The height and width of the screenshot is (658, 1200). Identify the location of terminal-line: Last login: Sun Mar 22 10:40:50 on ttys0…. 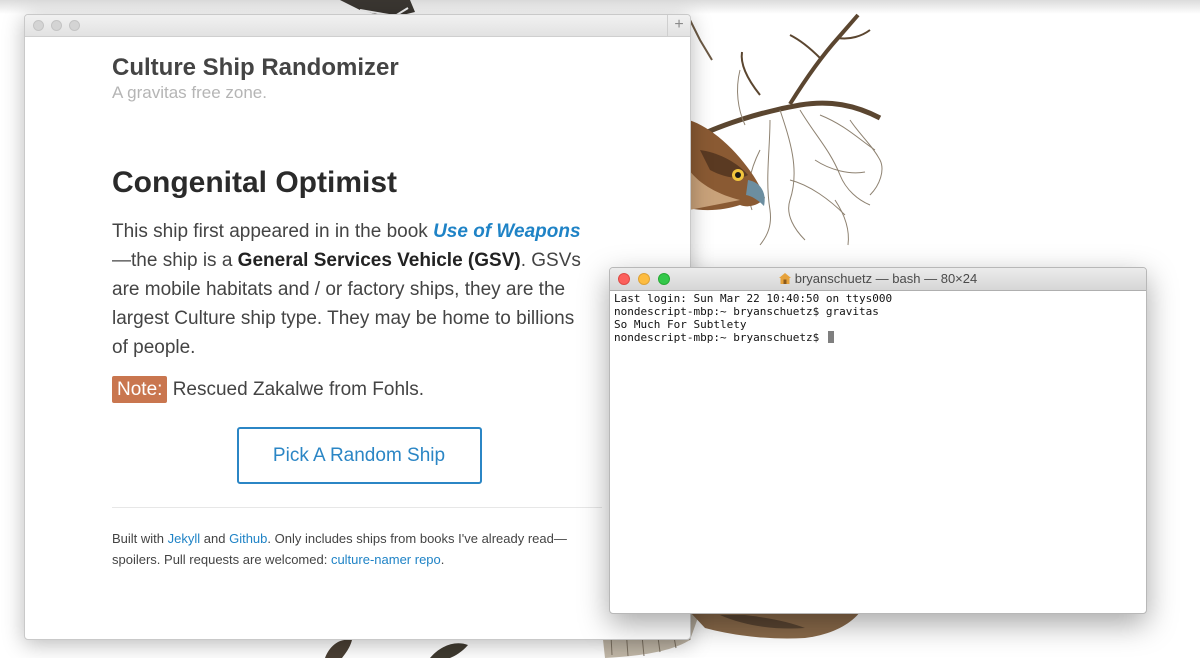
(753, 298).